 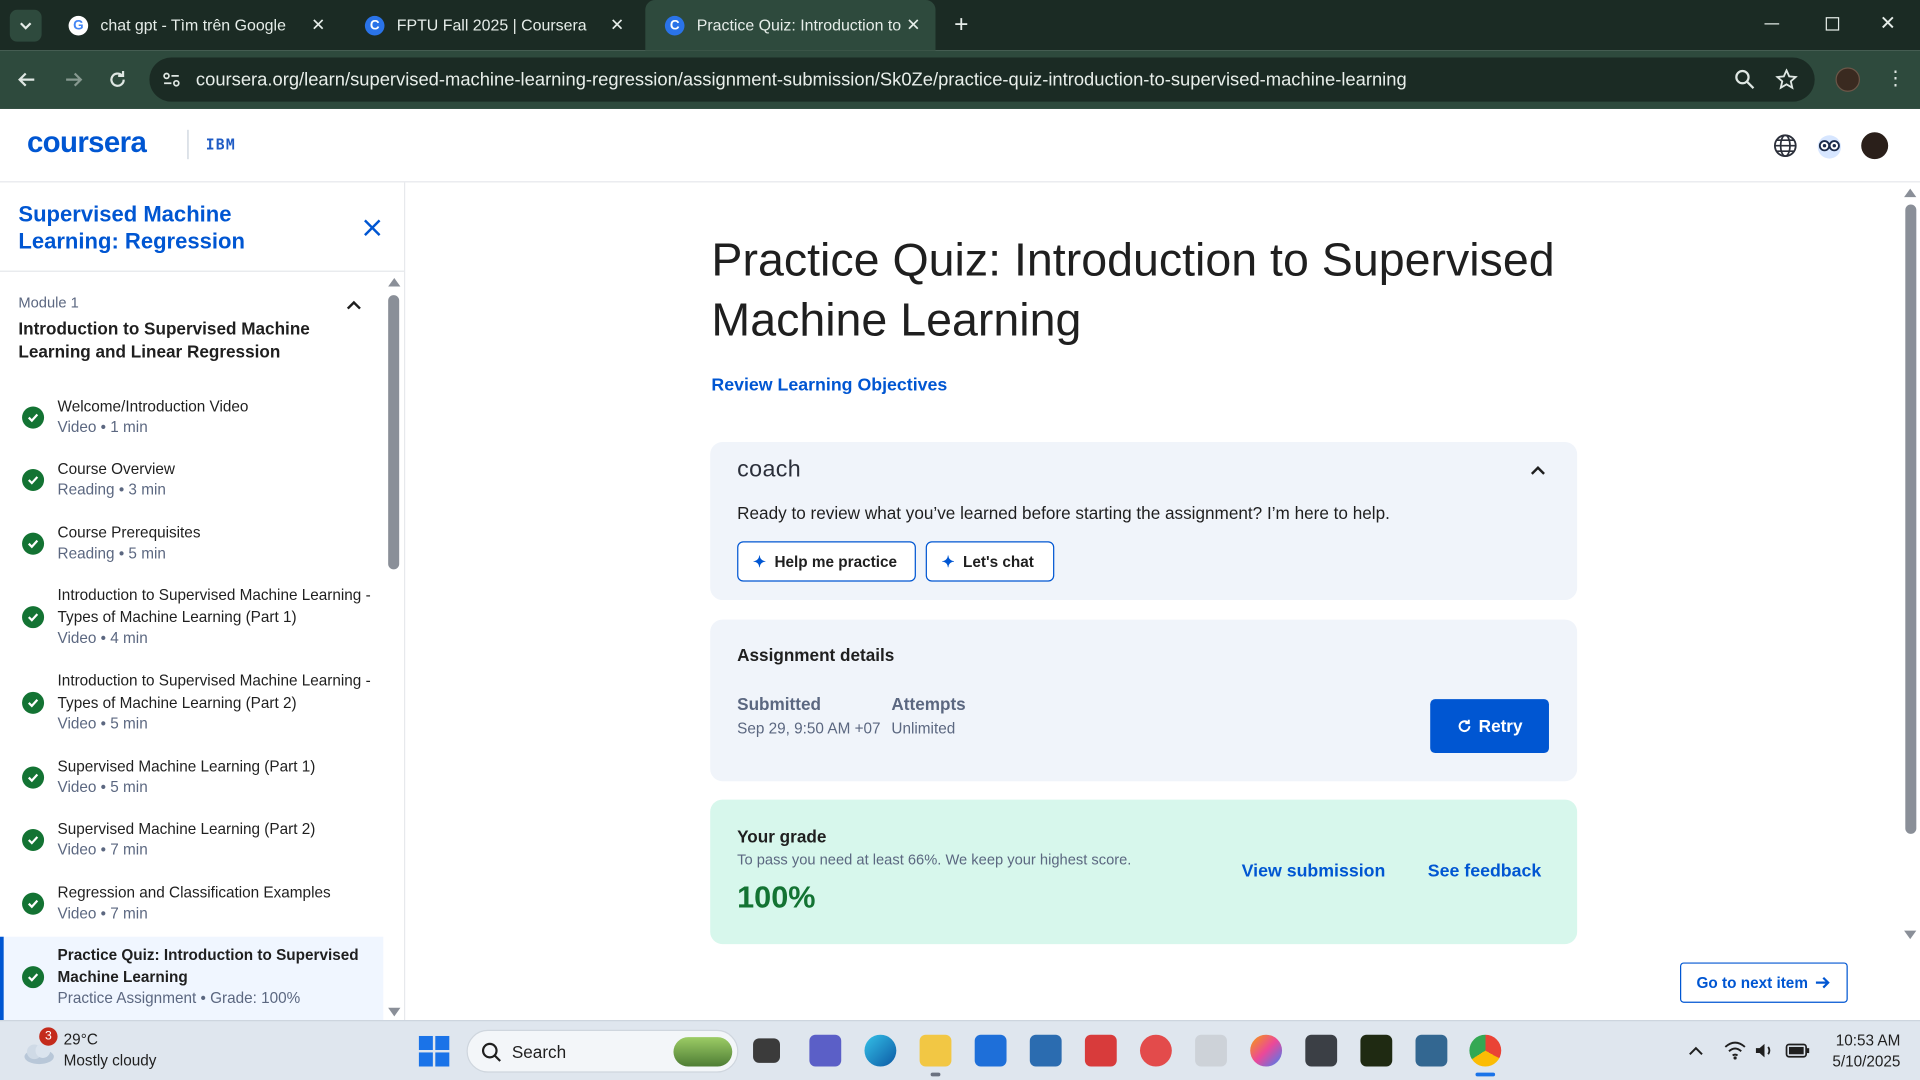 What do you see at coordinates (1100, 1050) in the screenshot?
I see `calendar-app-icon` at bounding box center [1100, 1050].